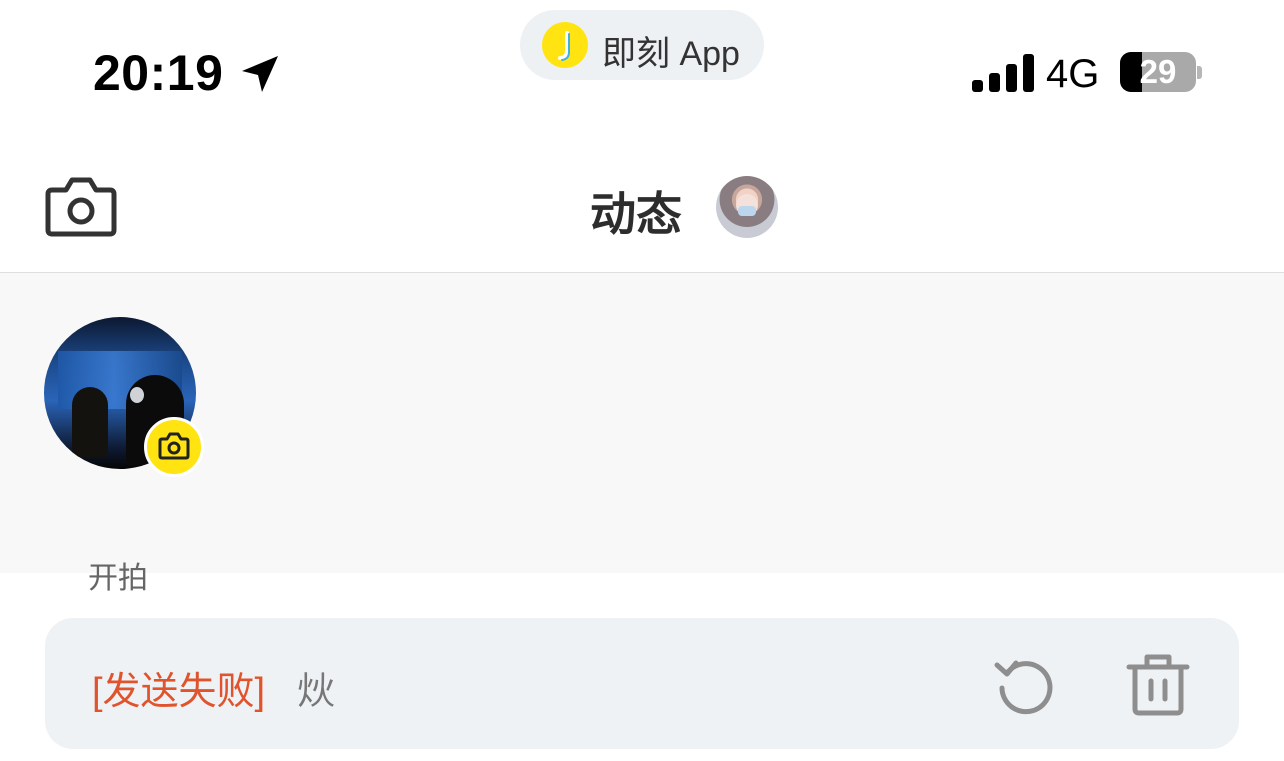 The image size is (1284, 761). I want to click on retry-icon, so click(1023, 687).